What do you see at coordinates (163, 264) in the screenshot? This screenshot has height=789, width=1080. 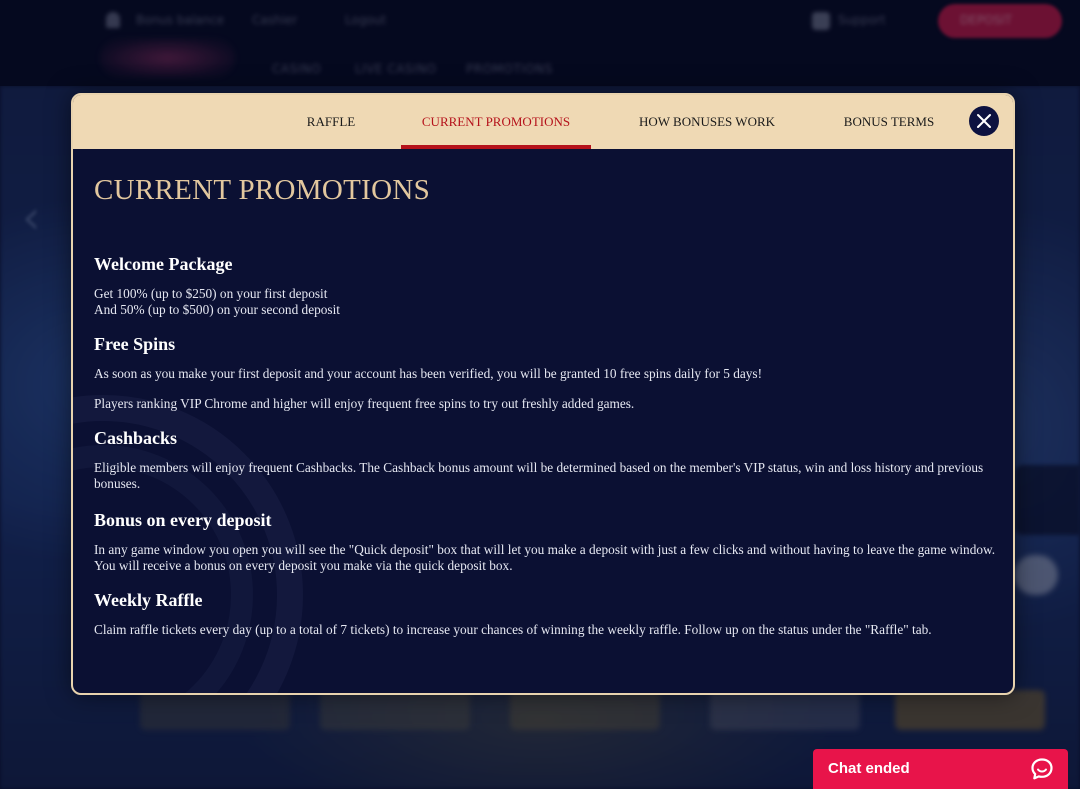 I see `section-heading: Welcome Package` at bounding box center [163, 264].